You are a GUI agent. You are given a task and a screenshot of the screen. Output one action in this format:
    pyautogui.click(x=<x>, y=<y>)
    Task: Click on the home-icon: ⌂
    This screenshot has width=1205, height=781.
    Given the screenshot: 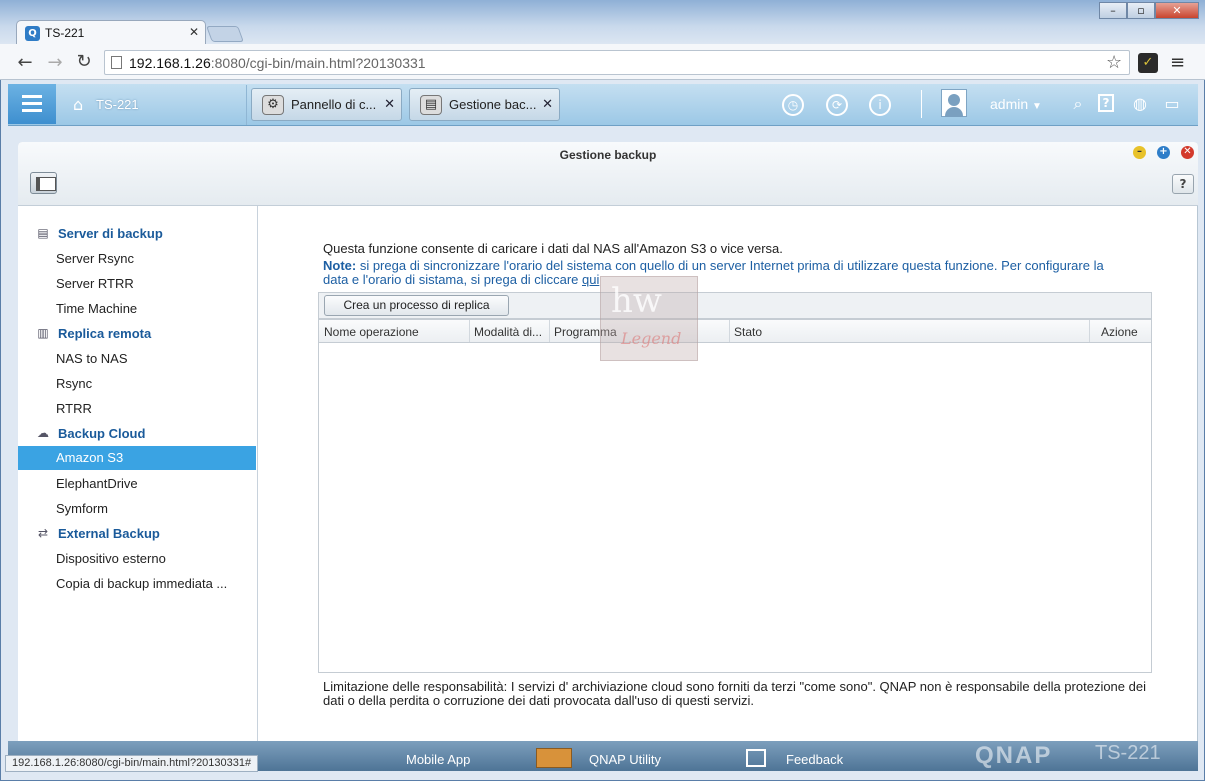 What is the action you would take?
    pyautogui.click(x=78, y=104)
    